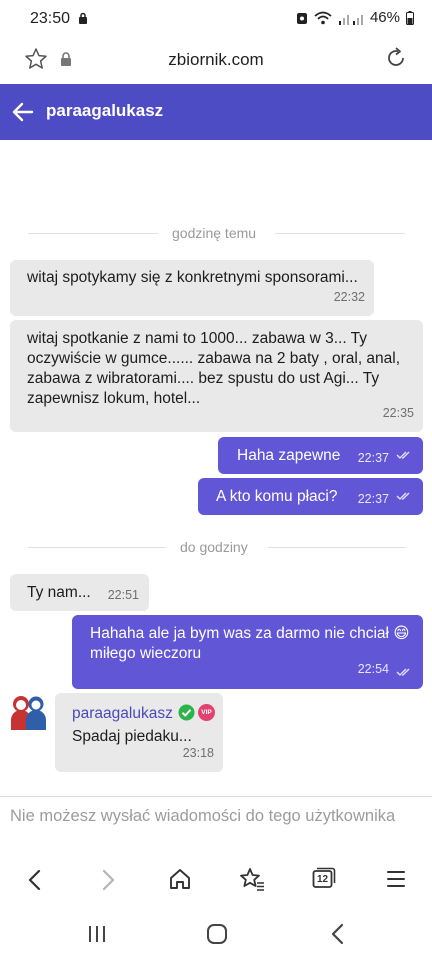 This screenshot has height=960, width=432. What do you see at coordinates (373, 669) in the screenshot?
I see `message-time: 22:54` at bounding box center [373, 669].